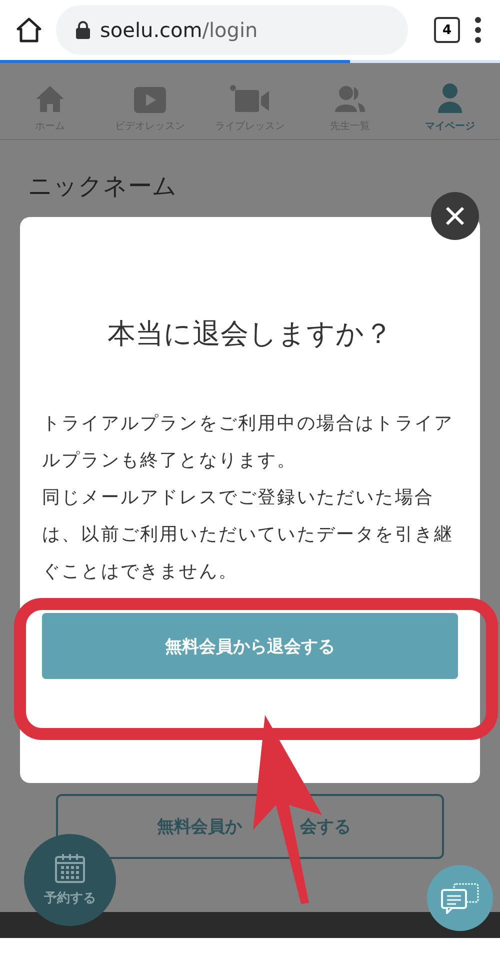  I want to click on dialog-title: 本当に退会しますか？, so click(250, 334).